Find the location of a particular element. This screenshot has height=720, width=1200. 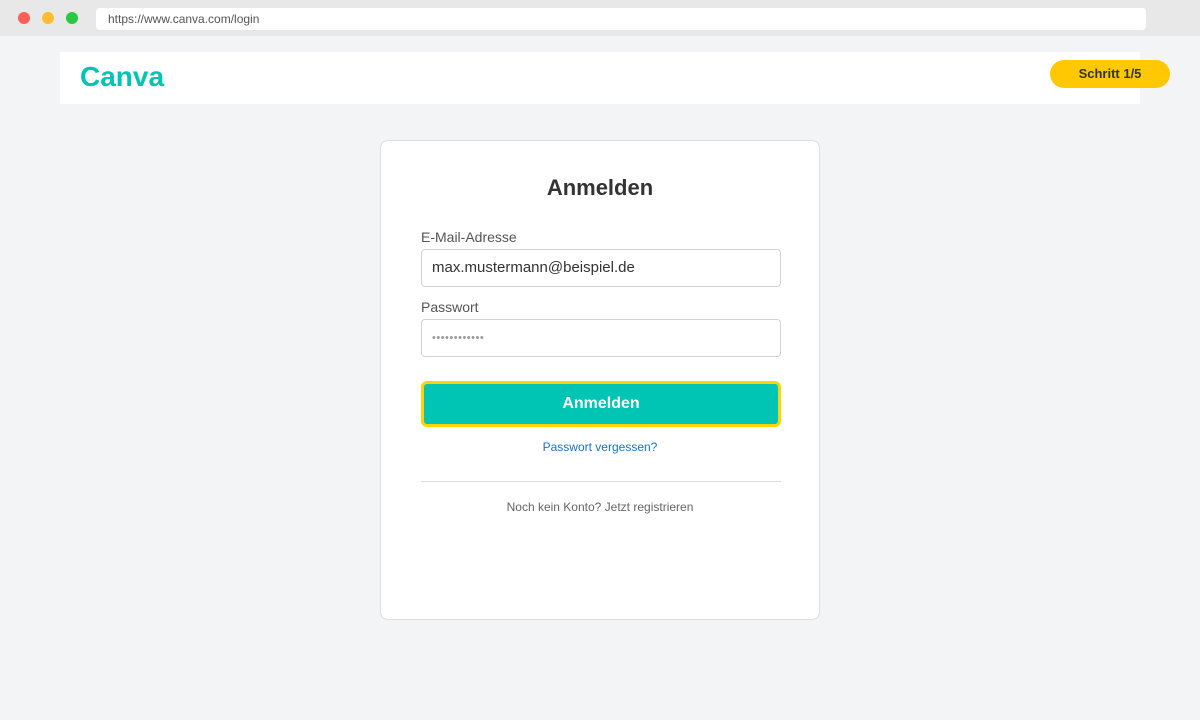

password-field: •••••••••••• is located at coordinates (601, 338).